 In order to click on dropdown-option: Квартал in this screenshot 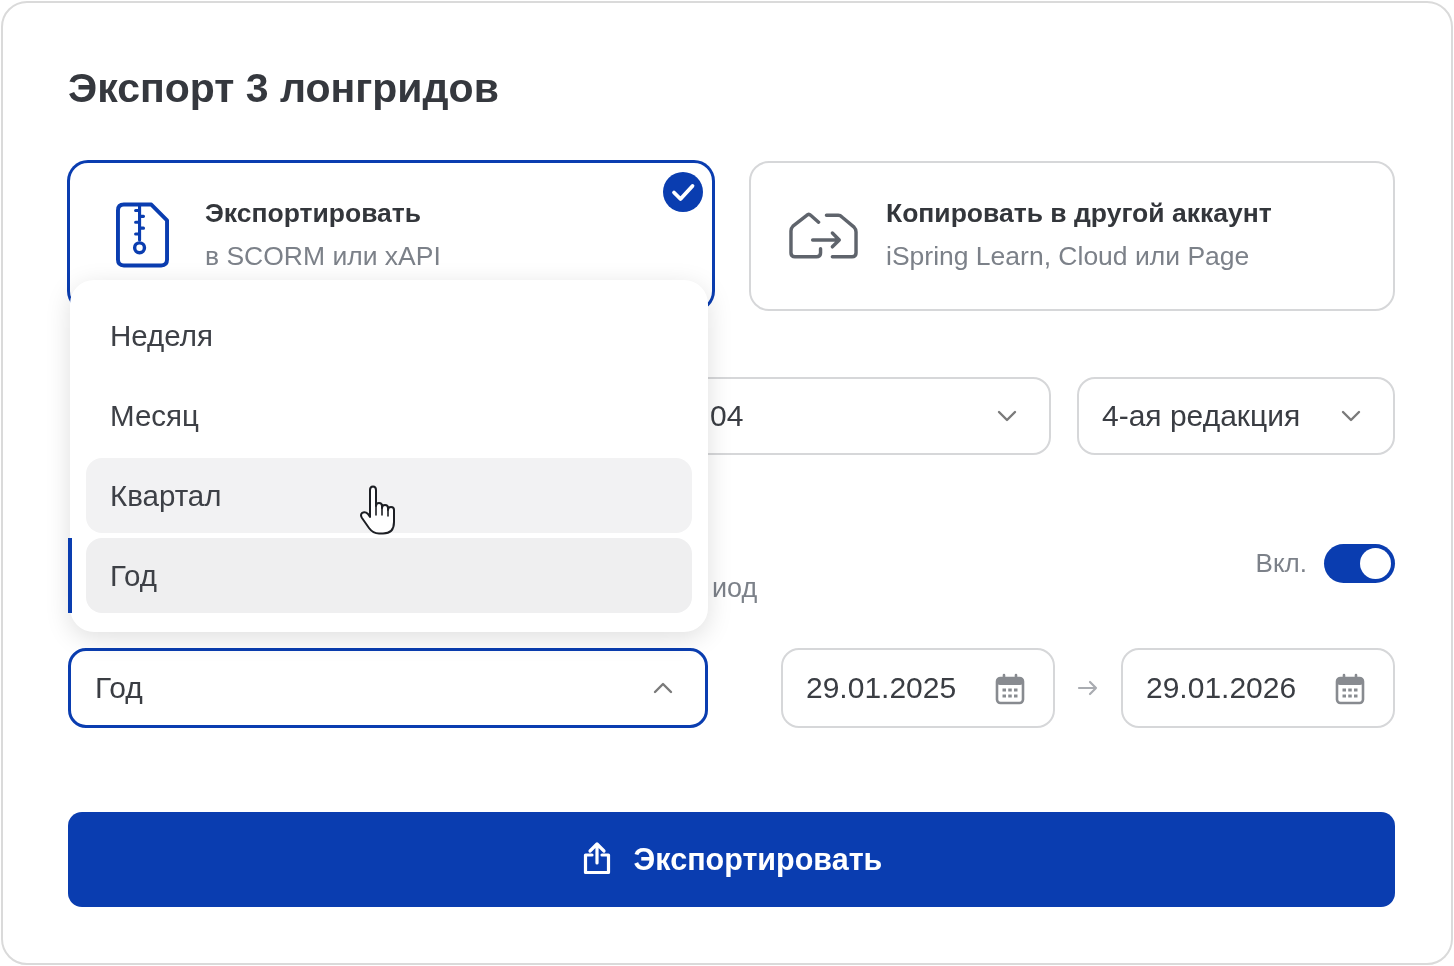, I will do `click(389, 495)`.